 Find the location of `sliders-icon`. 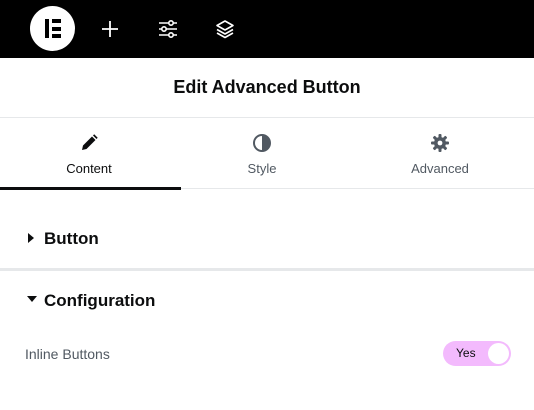

sliders-icon is located at coordinates (168, 29).